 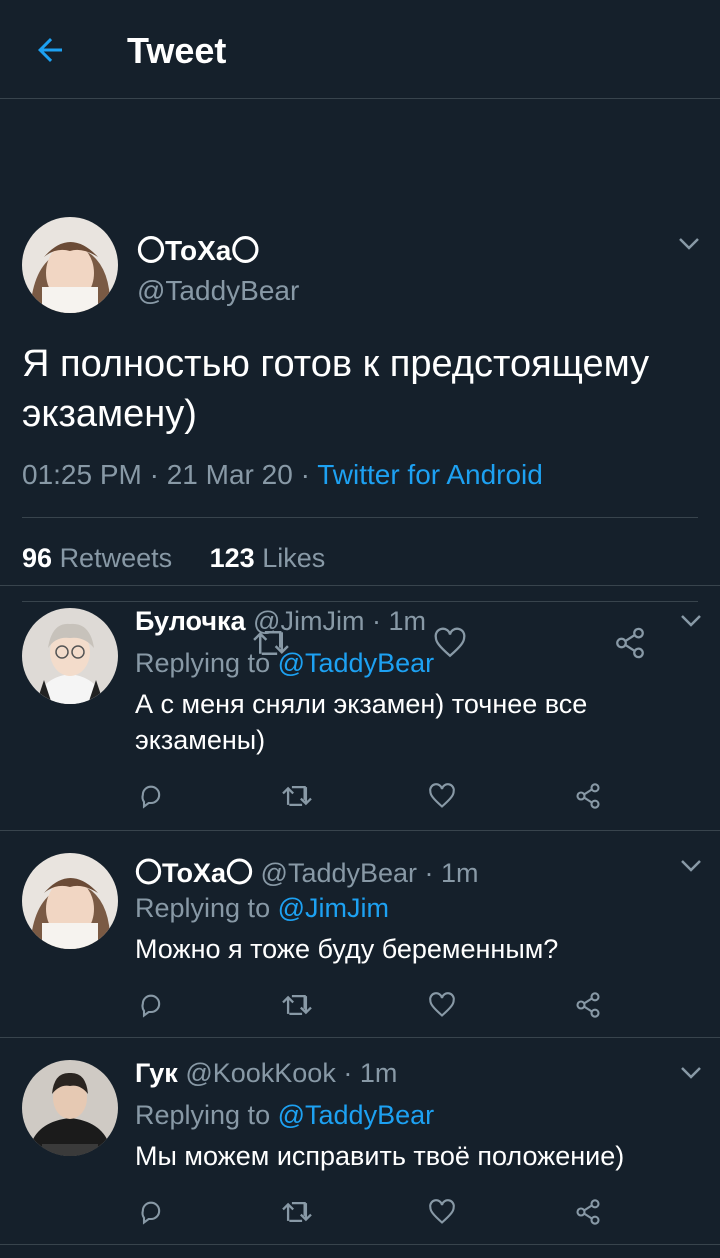 What do you see at coordinates (380, 1156) in the screenshot?
I see `reply-text: Мы можем исправить твоё положение)` at bounding box center [380, 1156].